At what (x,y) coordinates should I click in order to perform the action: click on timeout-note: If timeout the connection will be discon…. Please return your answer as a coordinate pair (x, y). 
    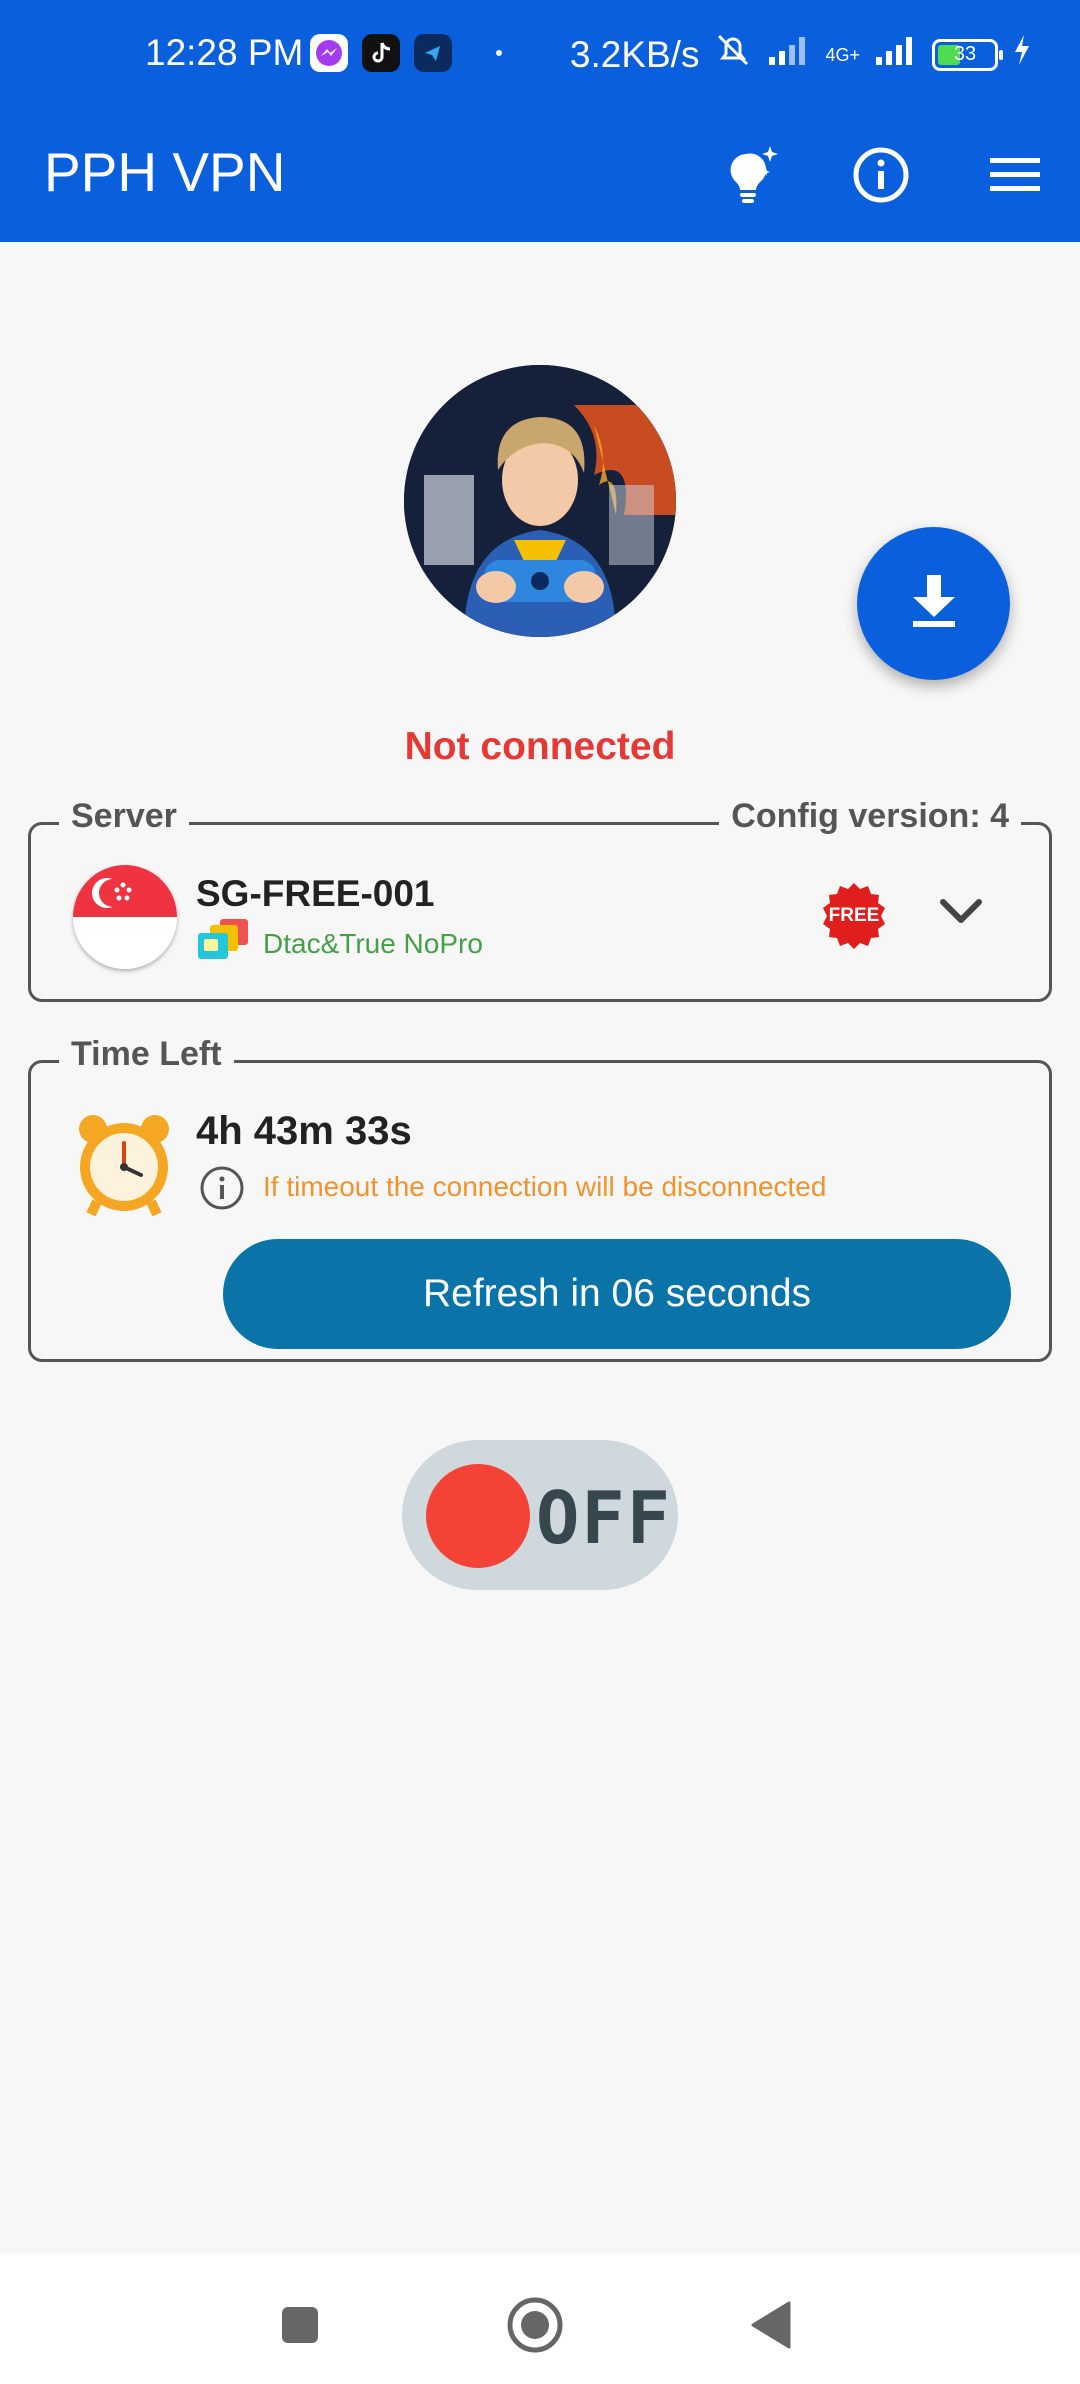
    Looking at the image, I should click on (545, 1186).